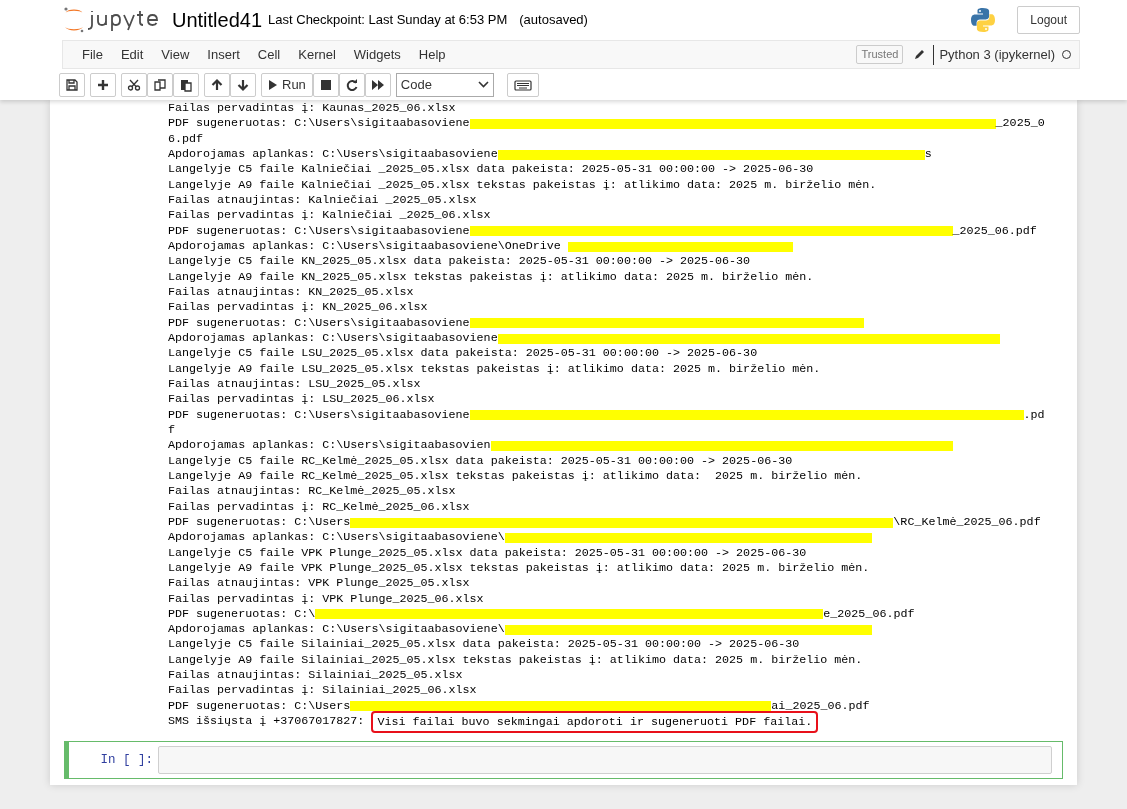 The image size is (1127, 809). What do you see at coordinates (519, 568) in the screenshot?
I see `output-text: Langelyje A9 faile VPK Plunge_2025_05.xlsx tekstas pakeistas į: atlikimo data: 2025 m. birželio mėn.` at bounding box center [519, 568].